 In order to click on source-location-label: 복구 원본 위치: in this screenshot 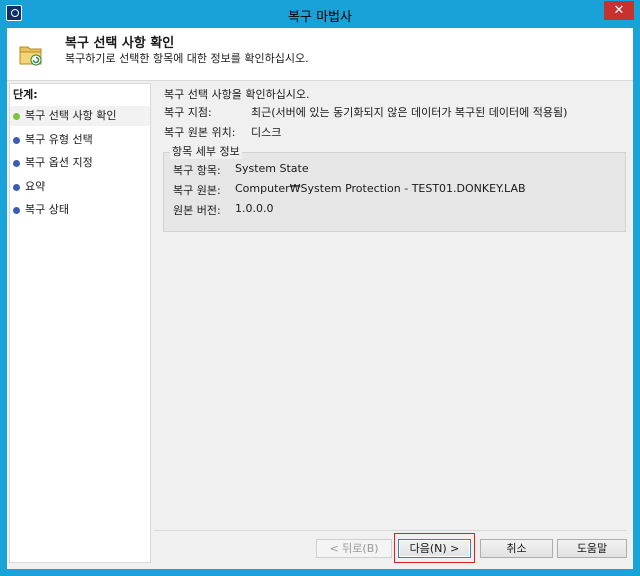, I will do `click(200, 132)`.